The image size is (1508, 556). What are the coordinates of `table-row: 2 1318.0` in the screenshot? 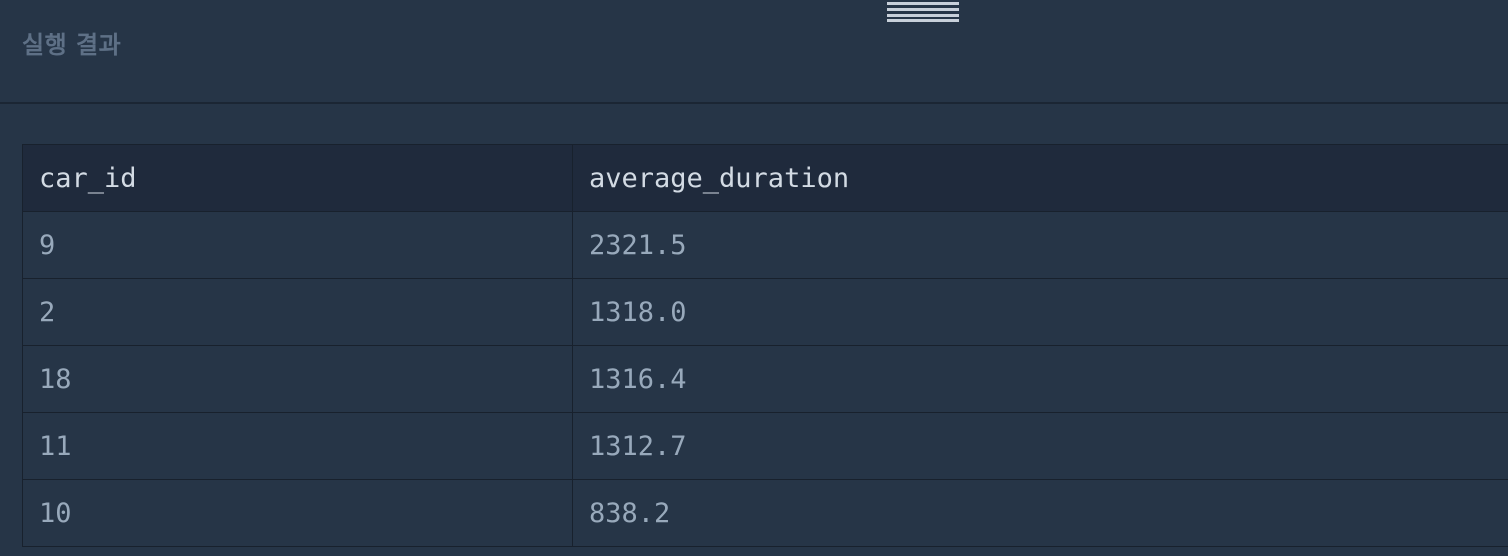 It's located at (765, 312).